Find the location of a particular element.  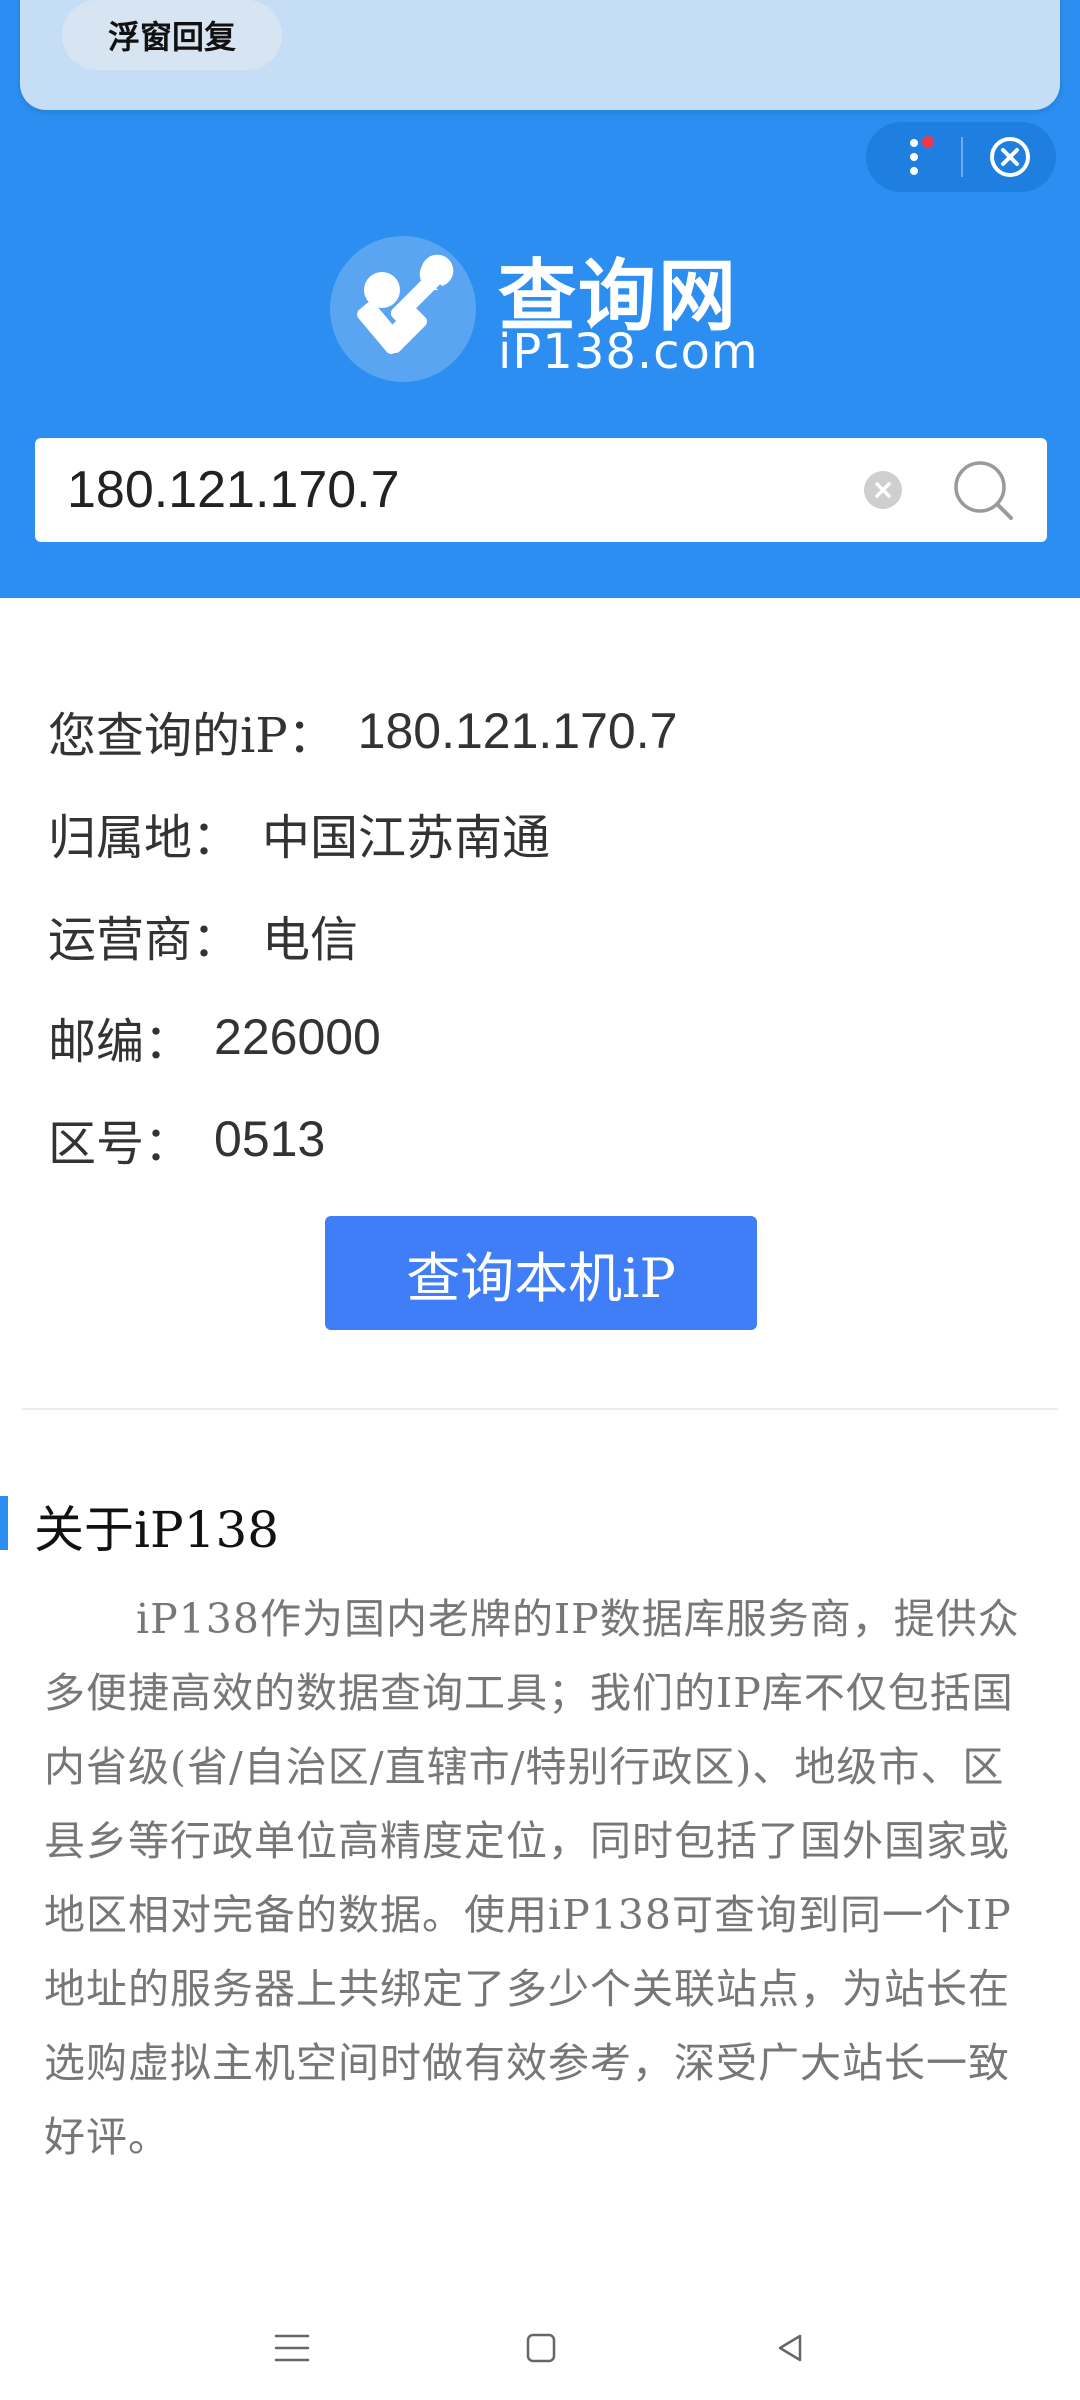

close-circle-icon is located at coordinates (1009, 157).